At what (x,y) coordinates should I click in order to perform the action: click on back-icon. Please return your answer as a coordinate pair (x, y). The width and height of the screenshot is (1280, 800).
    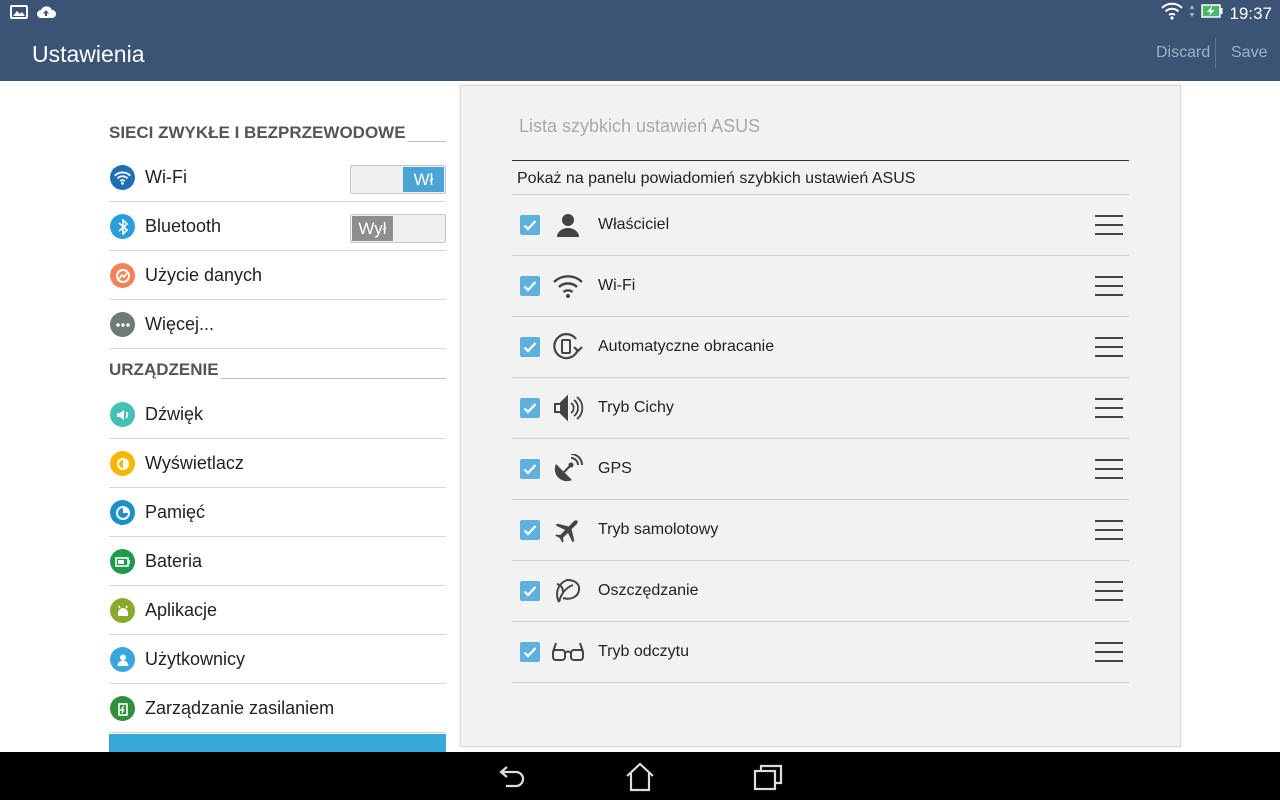
    Looking at the image, I should click on (512, 777).